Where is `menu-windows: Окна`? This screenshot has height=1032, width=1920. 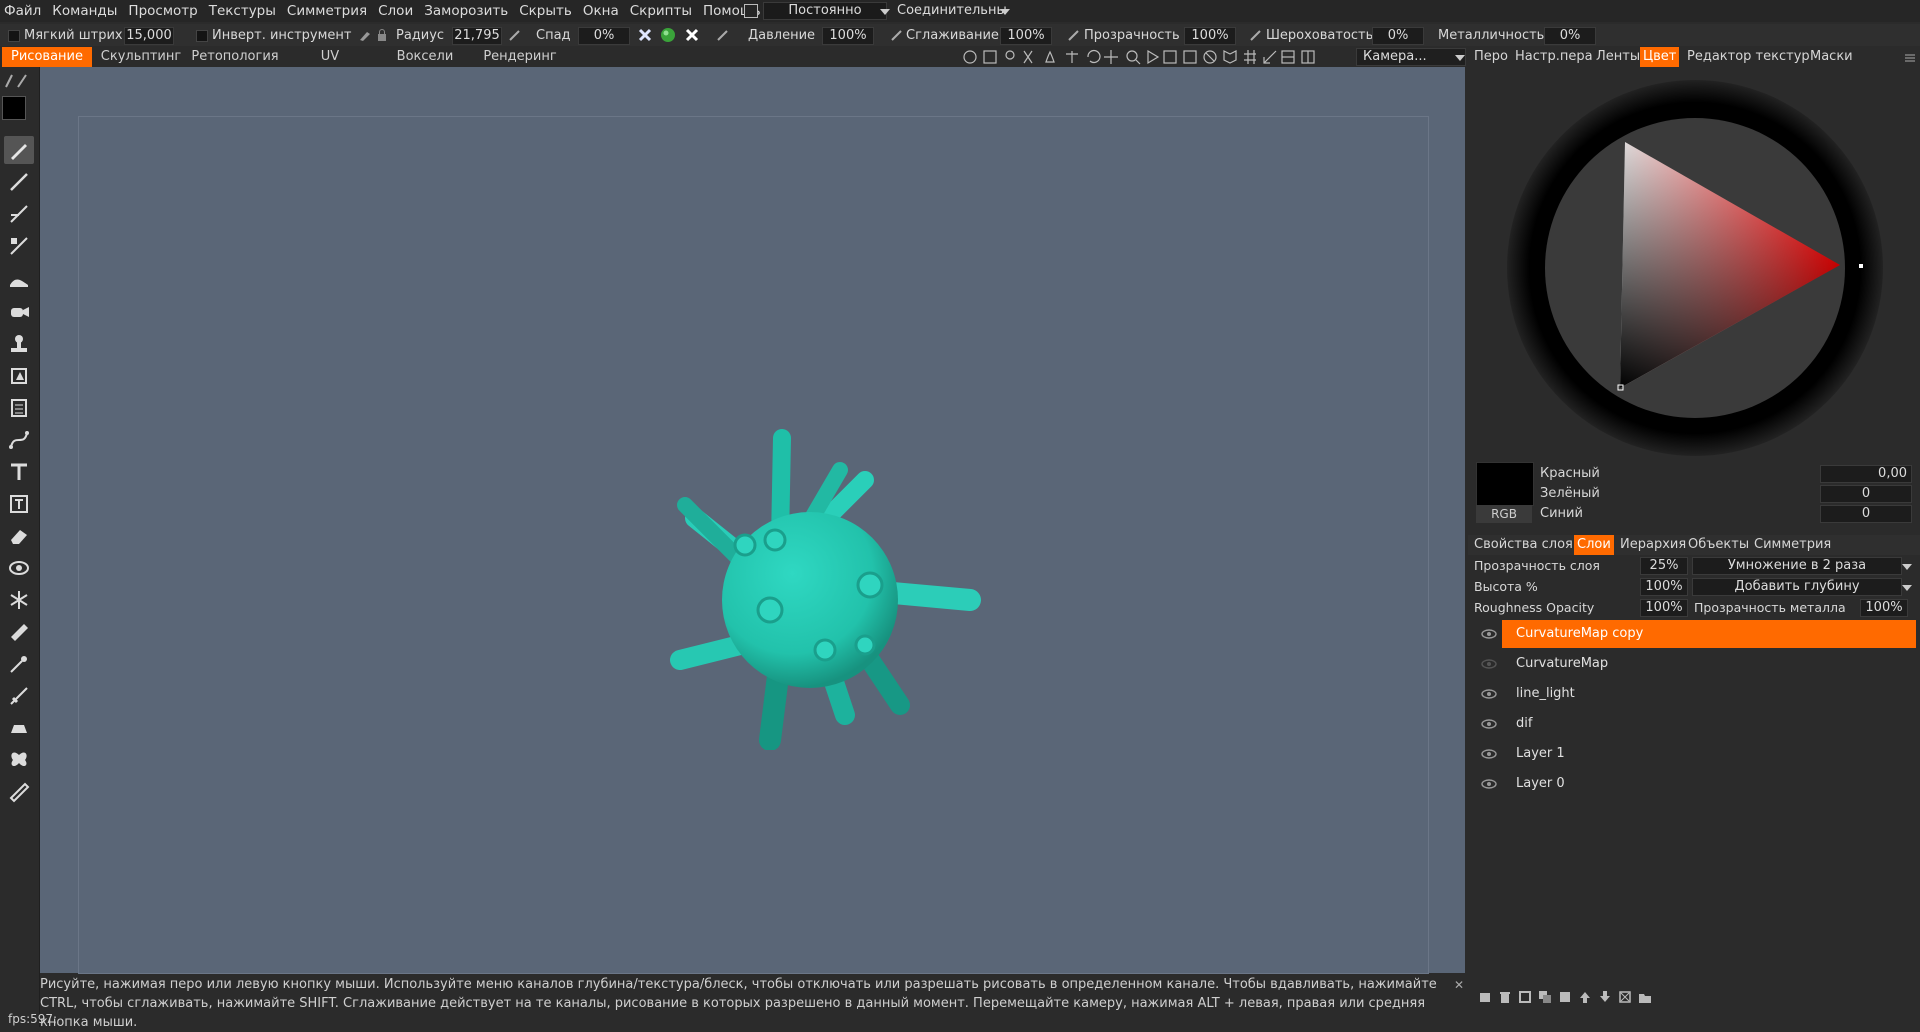 menu-windows: Окна is located at coordinates (602, 11).